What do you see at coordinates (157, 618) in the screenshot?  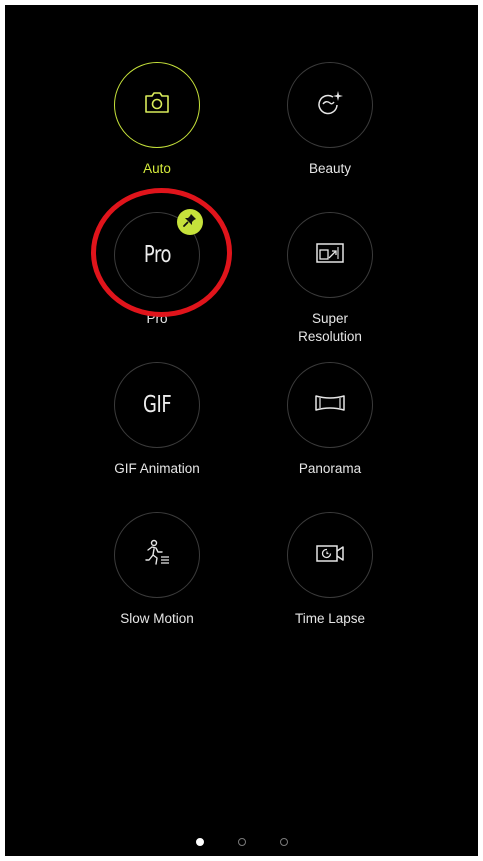 I see `mode-slow-motion-label: Slow Motion` at bounding box center [157, 618].